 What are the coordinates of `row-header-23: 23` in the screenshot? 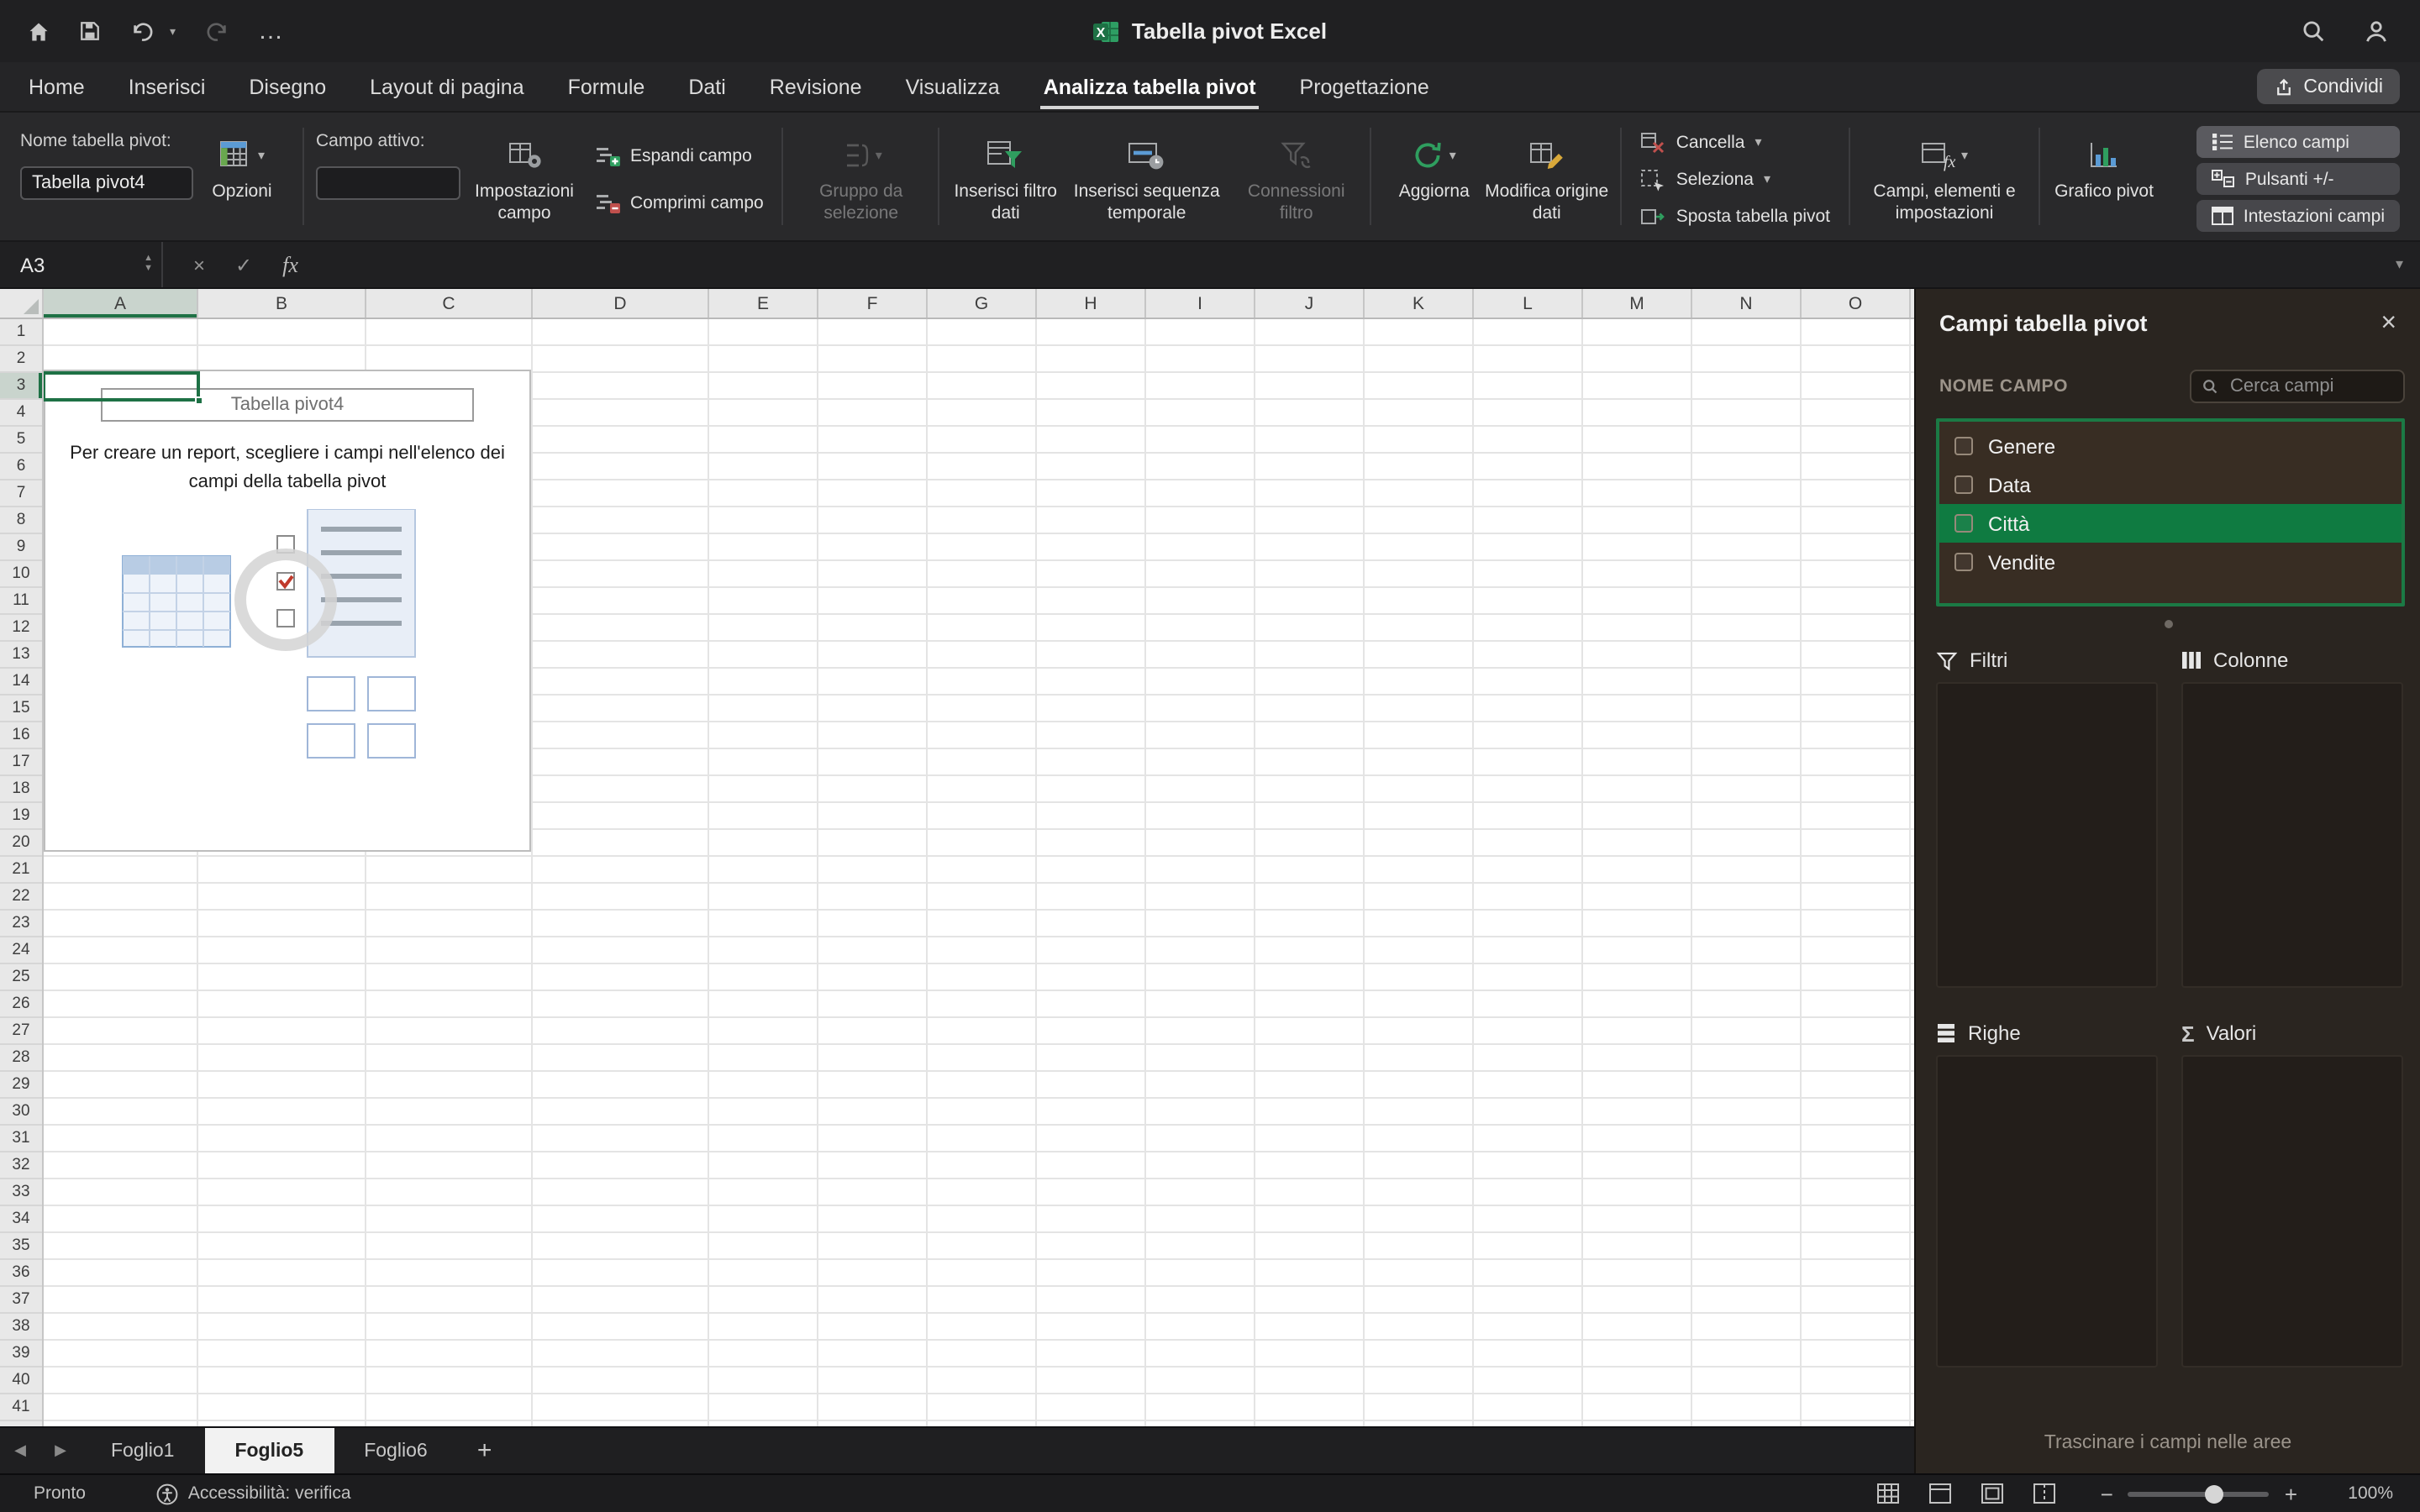 It's located at (21, 924).